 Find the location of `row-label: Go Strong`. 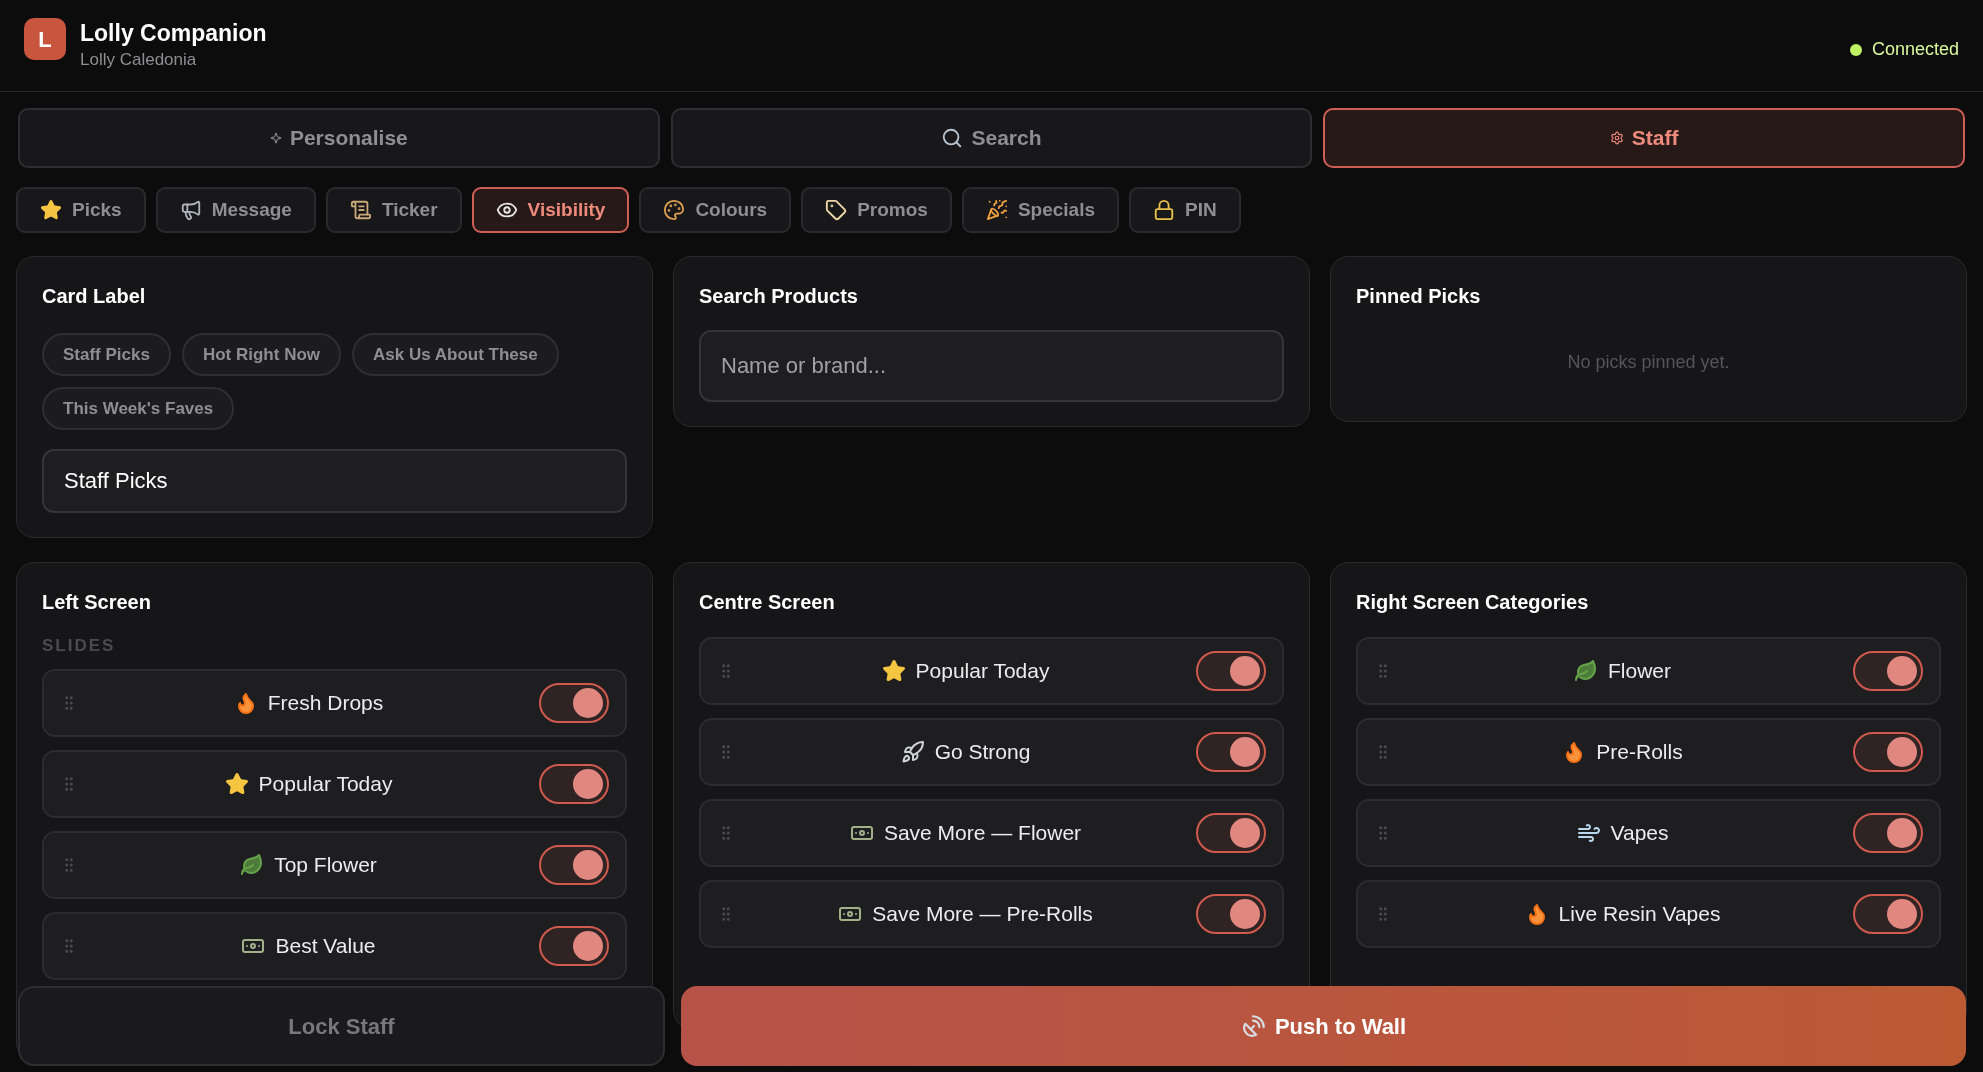

row-label: Go Strong is located at coordinates (982, 752).